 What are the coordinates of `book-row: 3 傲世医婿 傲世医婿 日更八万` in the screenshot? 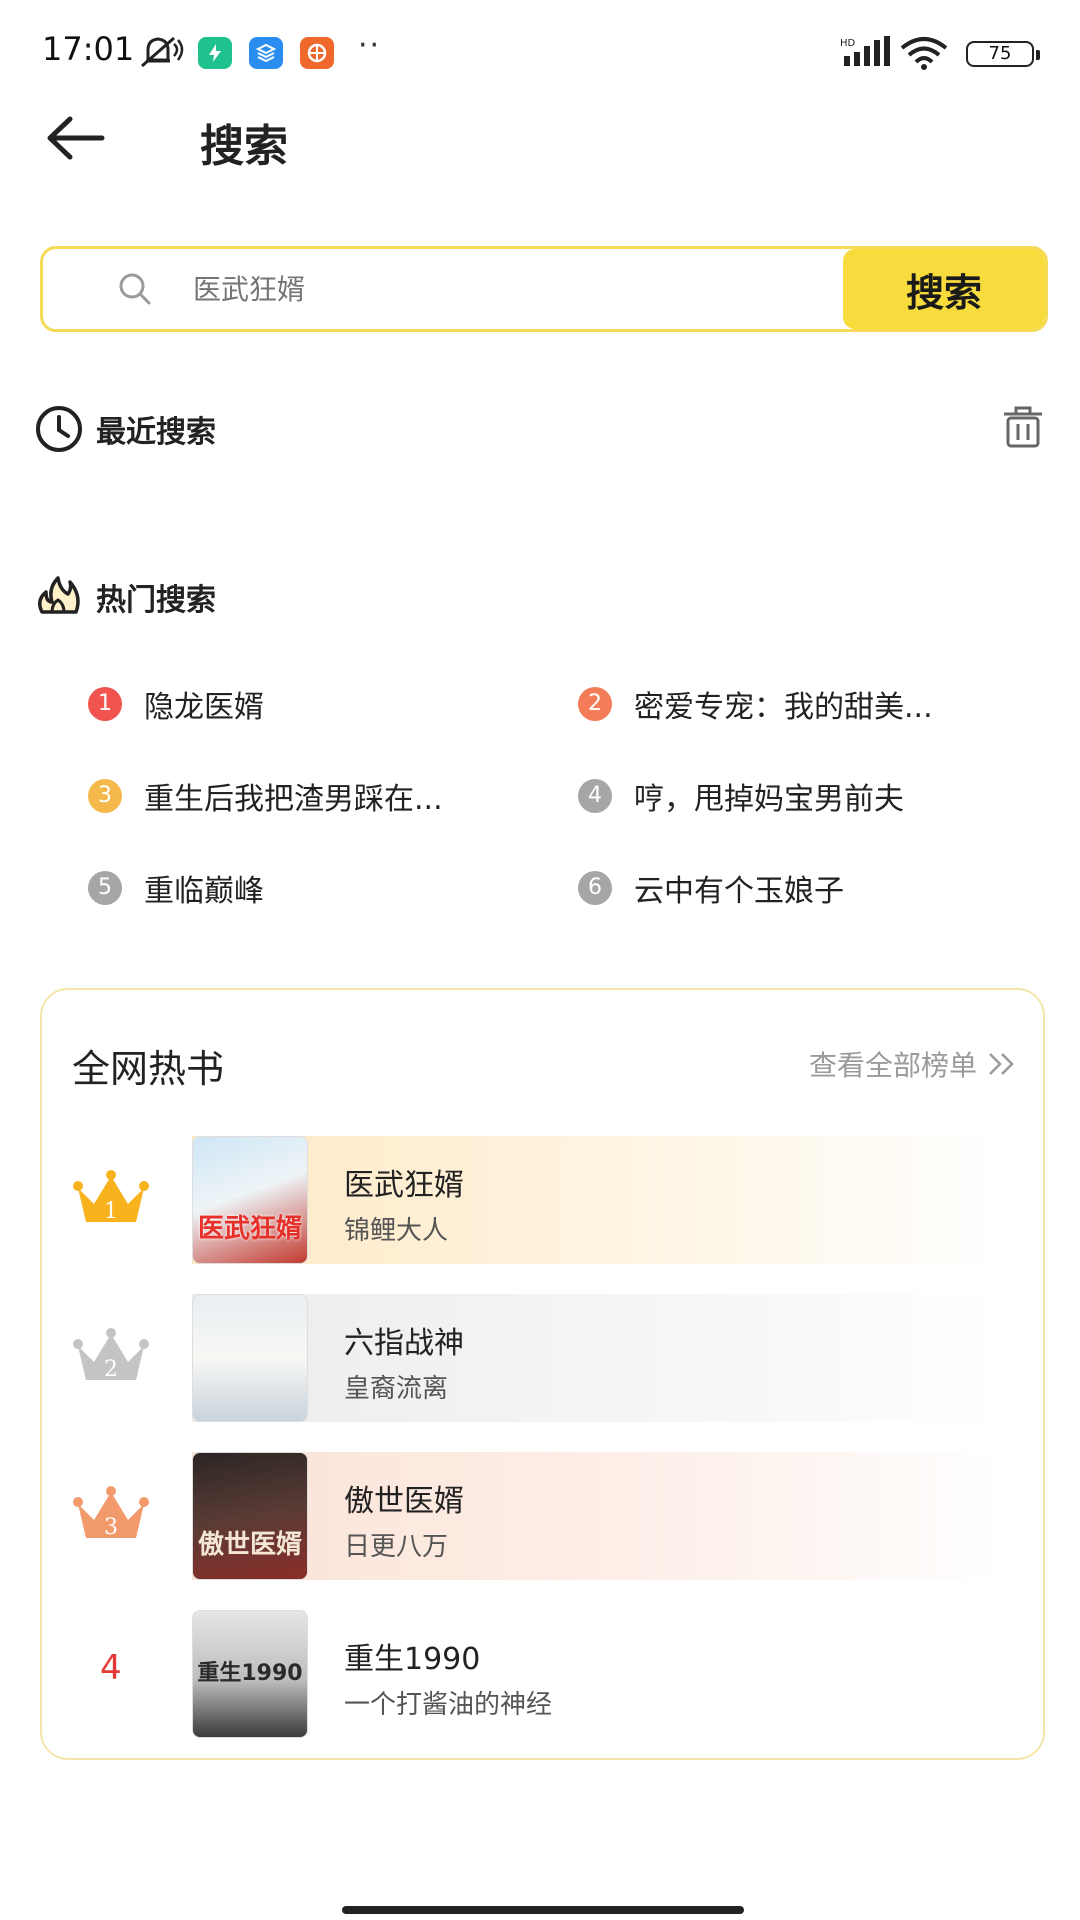 It's located at (544, 1516).